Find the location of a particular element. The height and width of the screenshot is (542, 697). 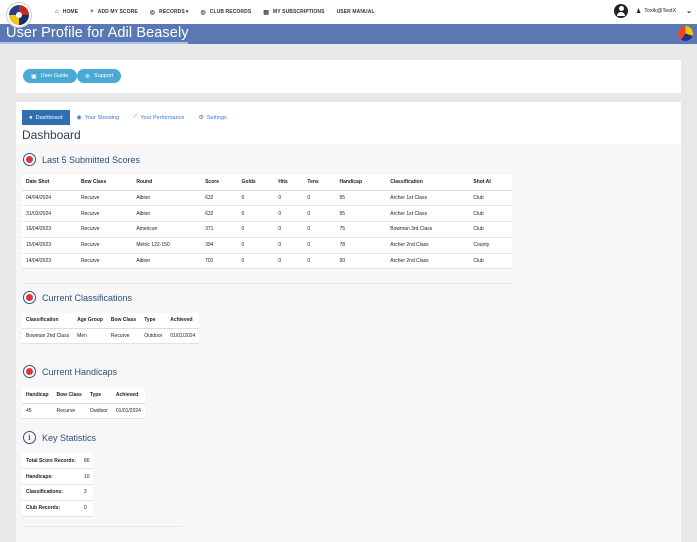

plus-icon: + is located at coordinates (92, 12).